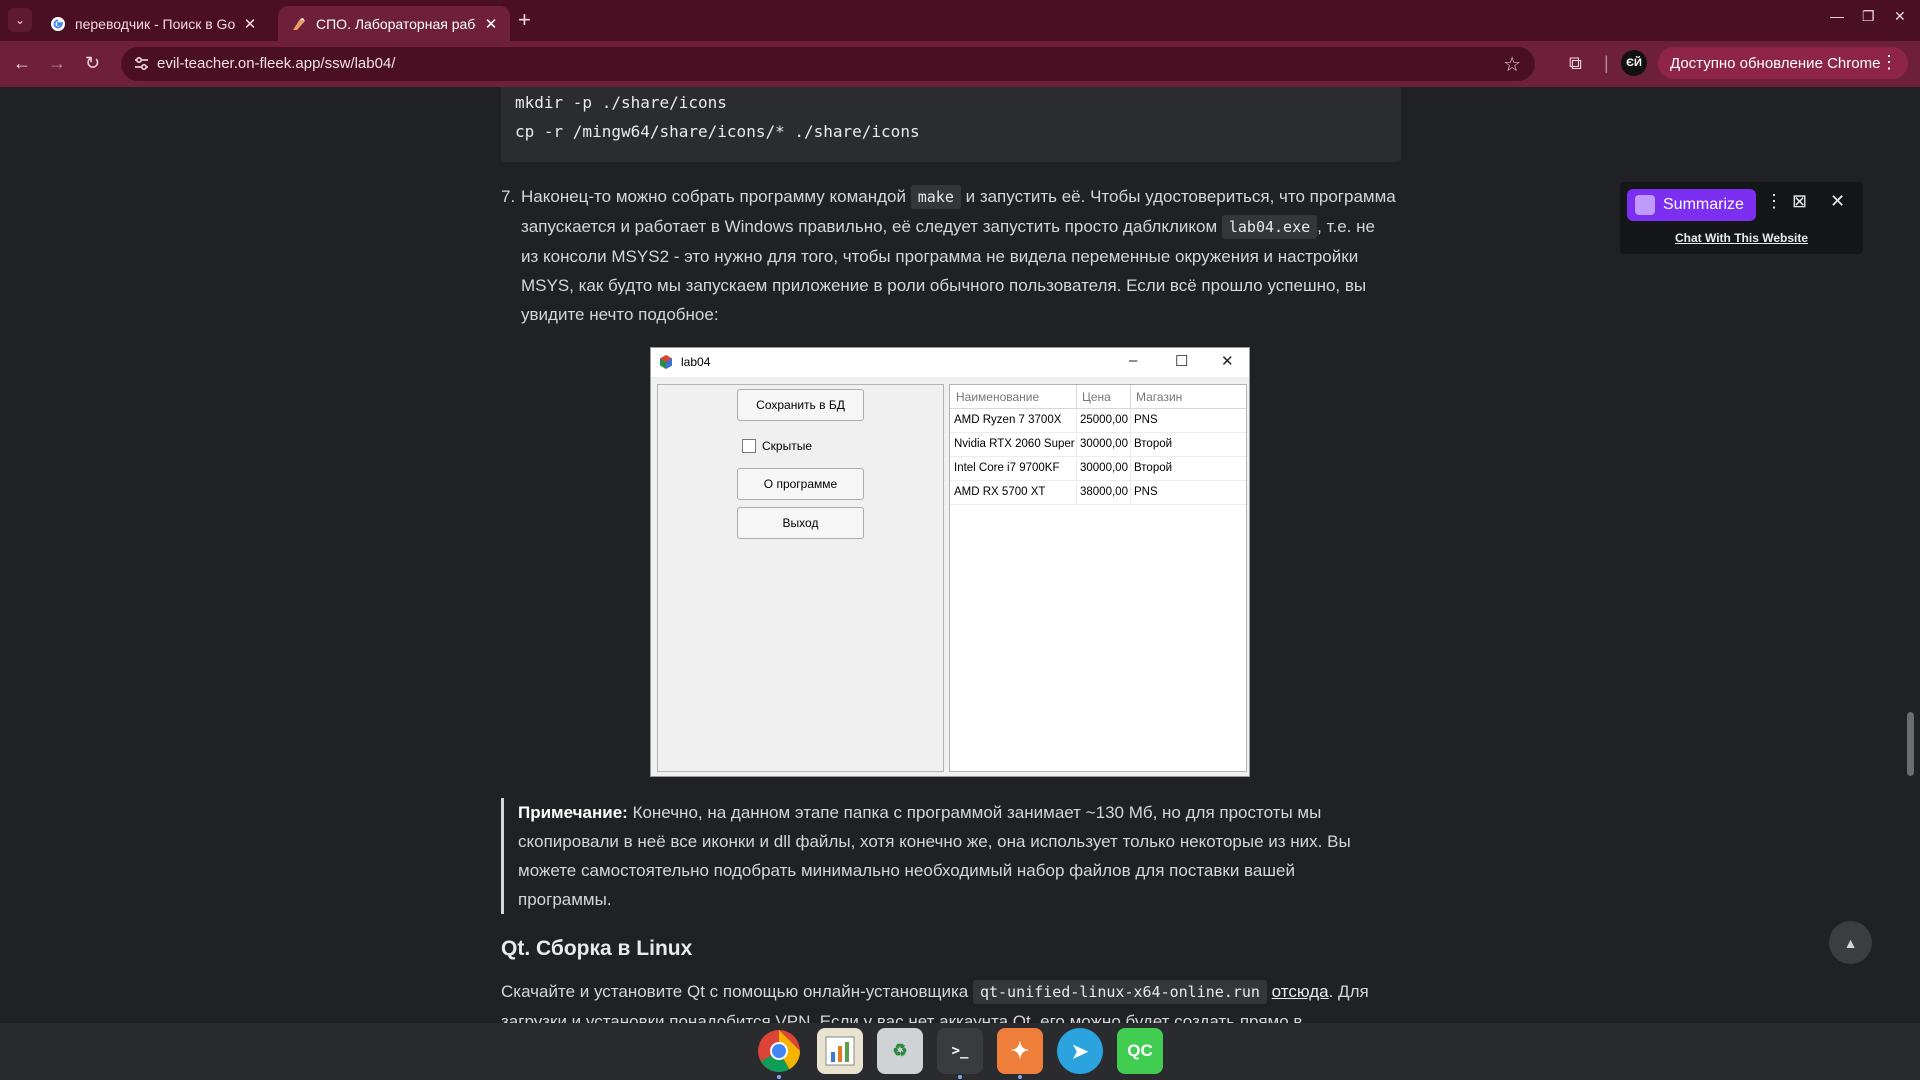  Describe the element at coordinates (1269, 227) in the screenshot. I see `inline-code-exe: lab04.exe` at that location.